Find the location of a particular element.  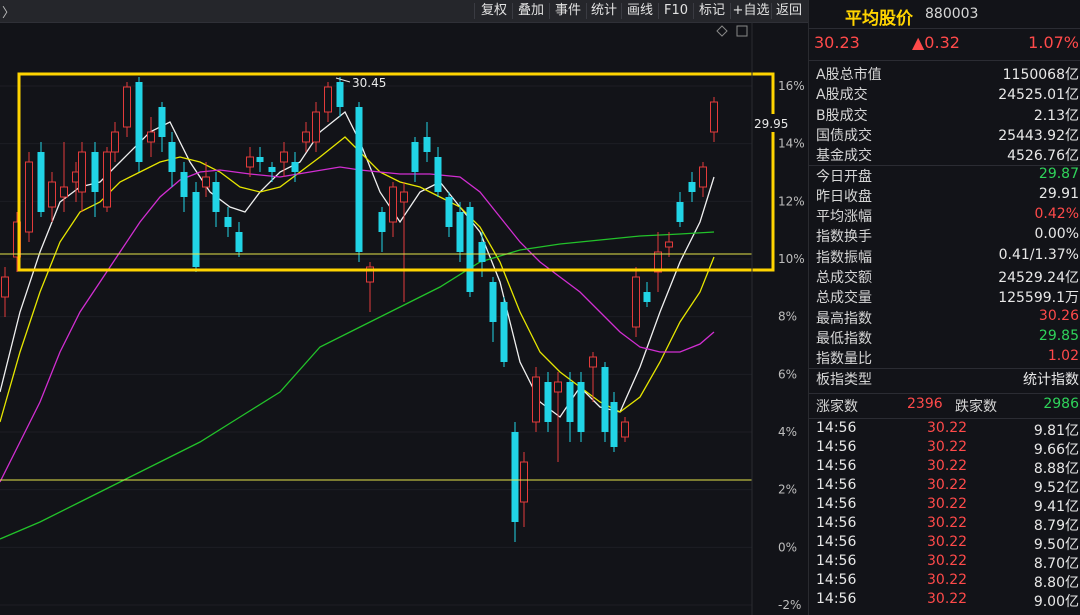

stat-label: 基金成交 is located at coordinates (844, 156).